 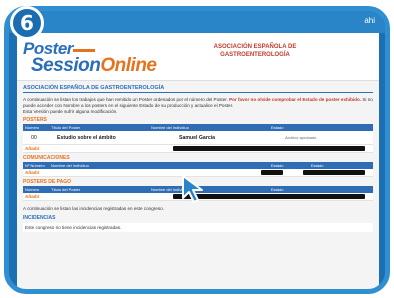 What do you see at coordinates (317, 166) in the screenshot?
I see `col-header-status-2: Estado` at bounding box center [317, 166].